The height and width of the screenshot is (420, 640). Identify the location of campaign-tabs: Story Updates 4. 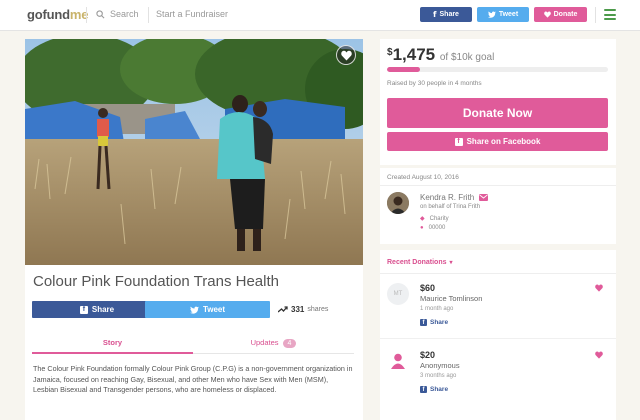
(193, 343).